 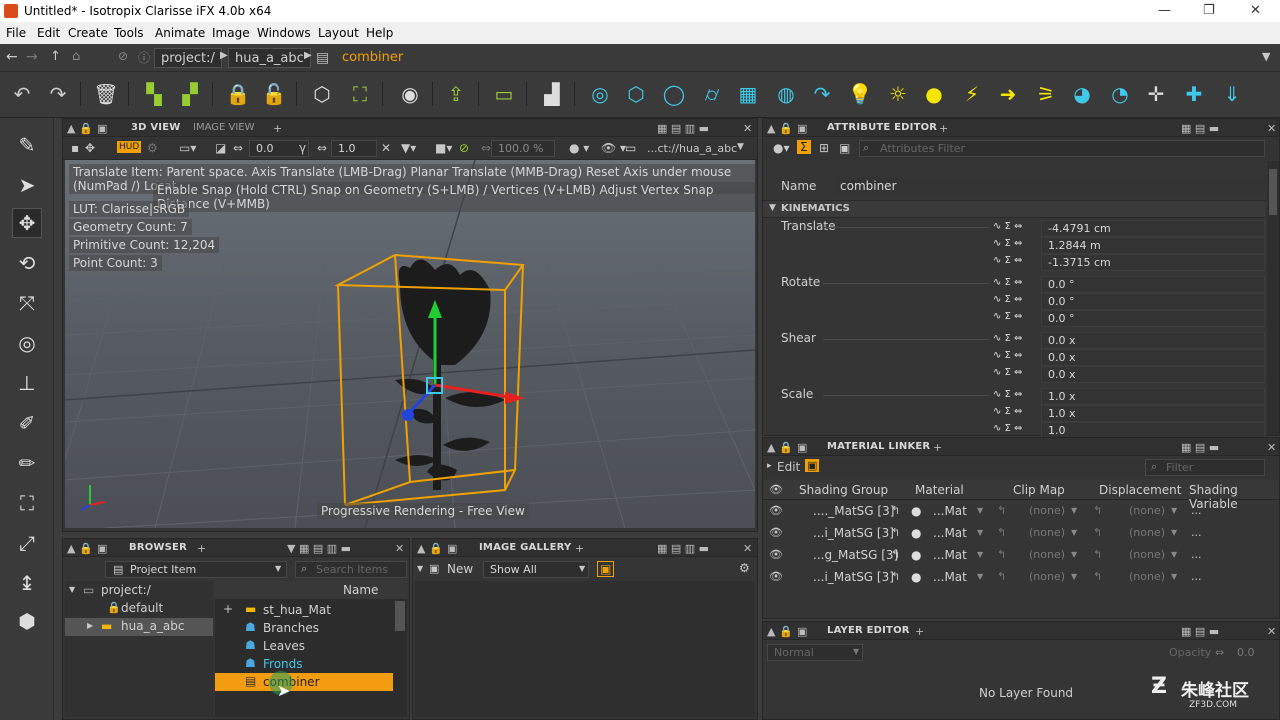 I want to click on search-replace-icon: ◎, so click(x=600, y=94).